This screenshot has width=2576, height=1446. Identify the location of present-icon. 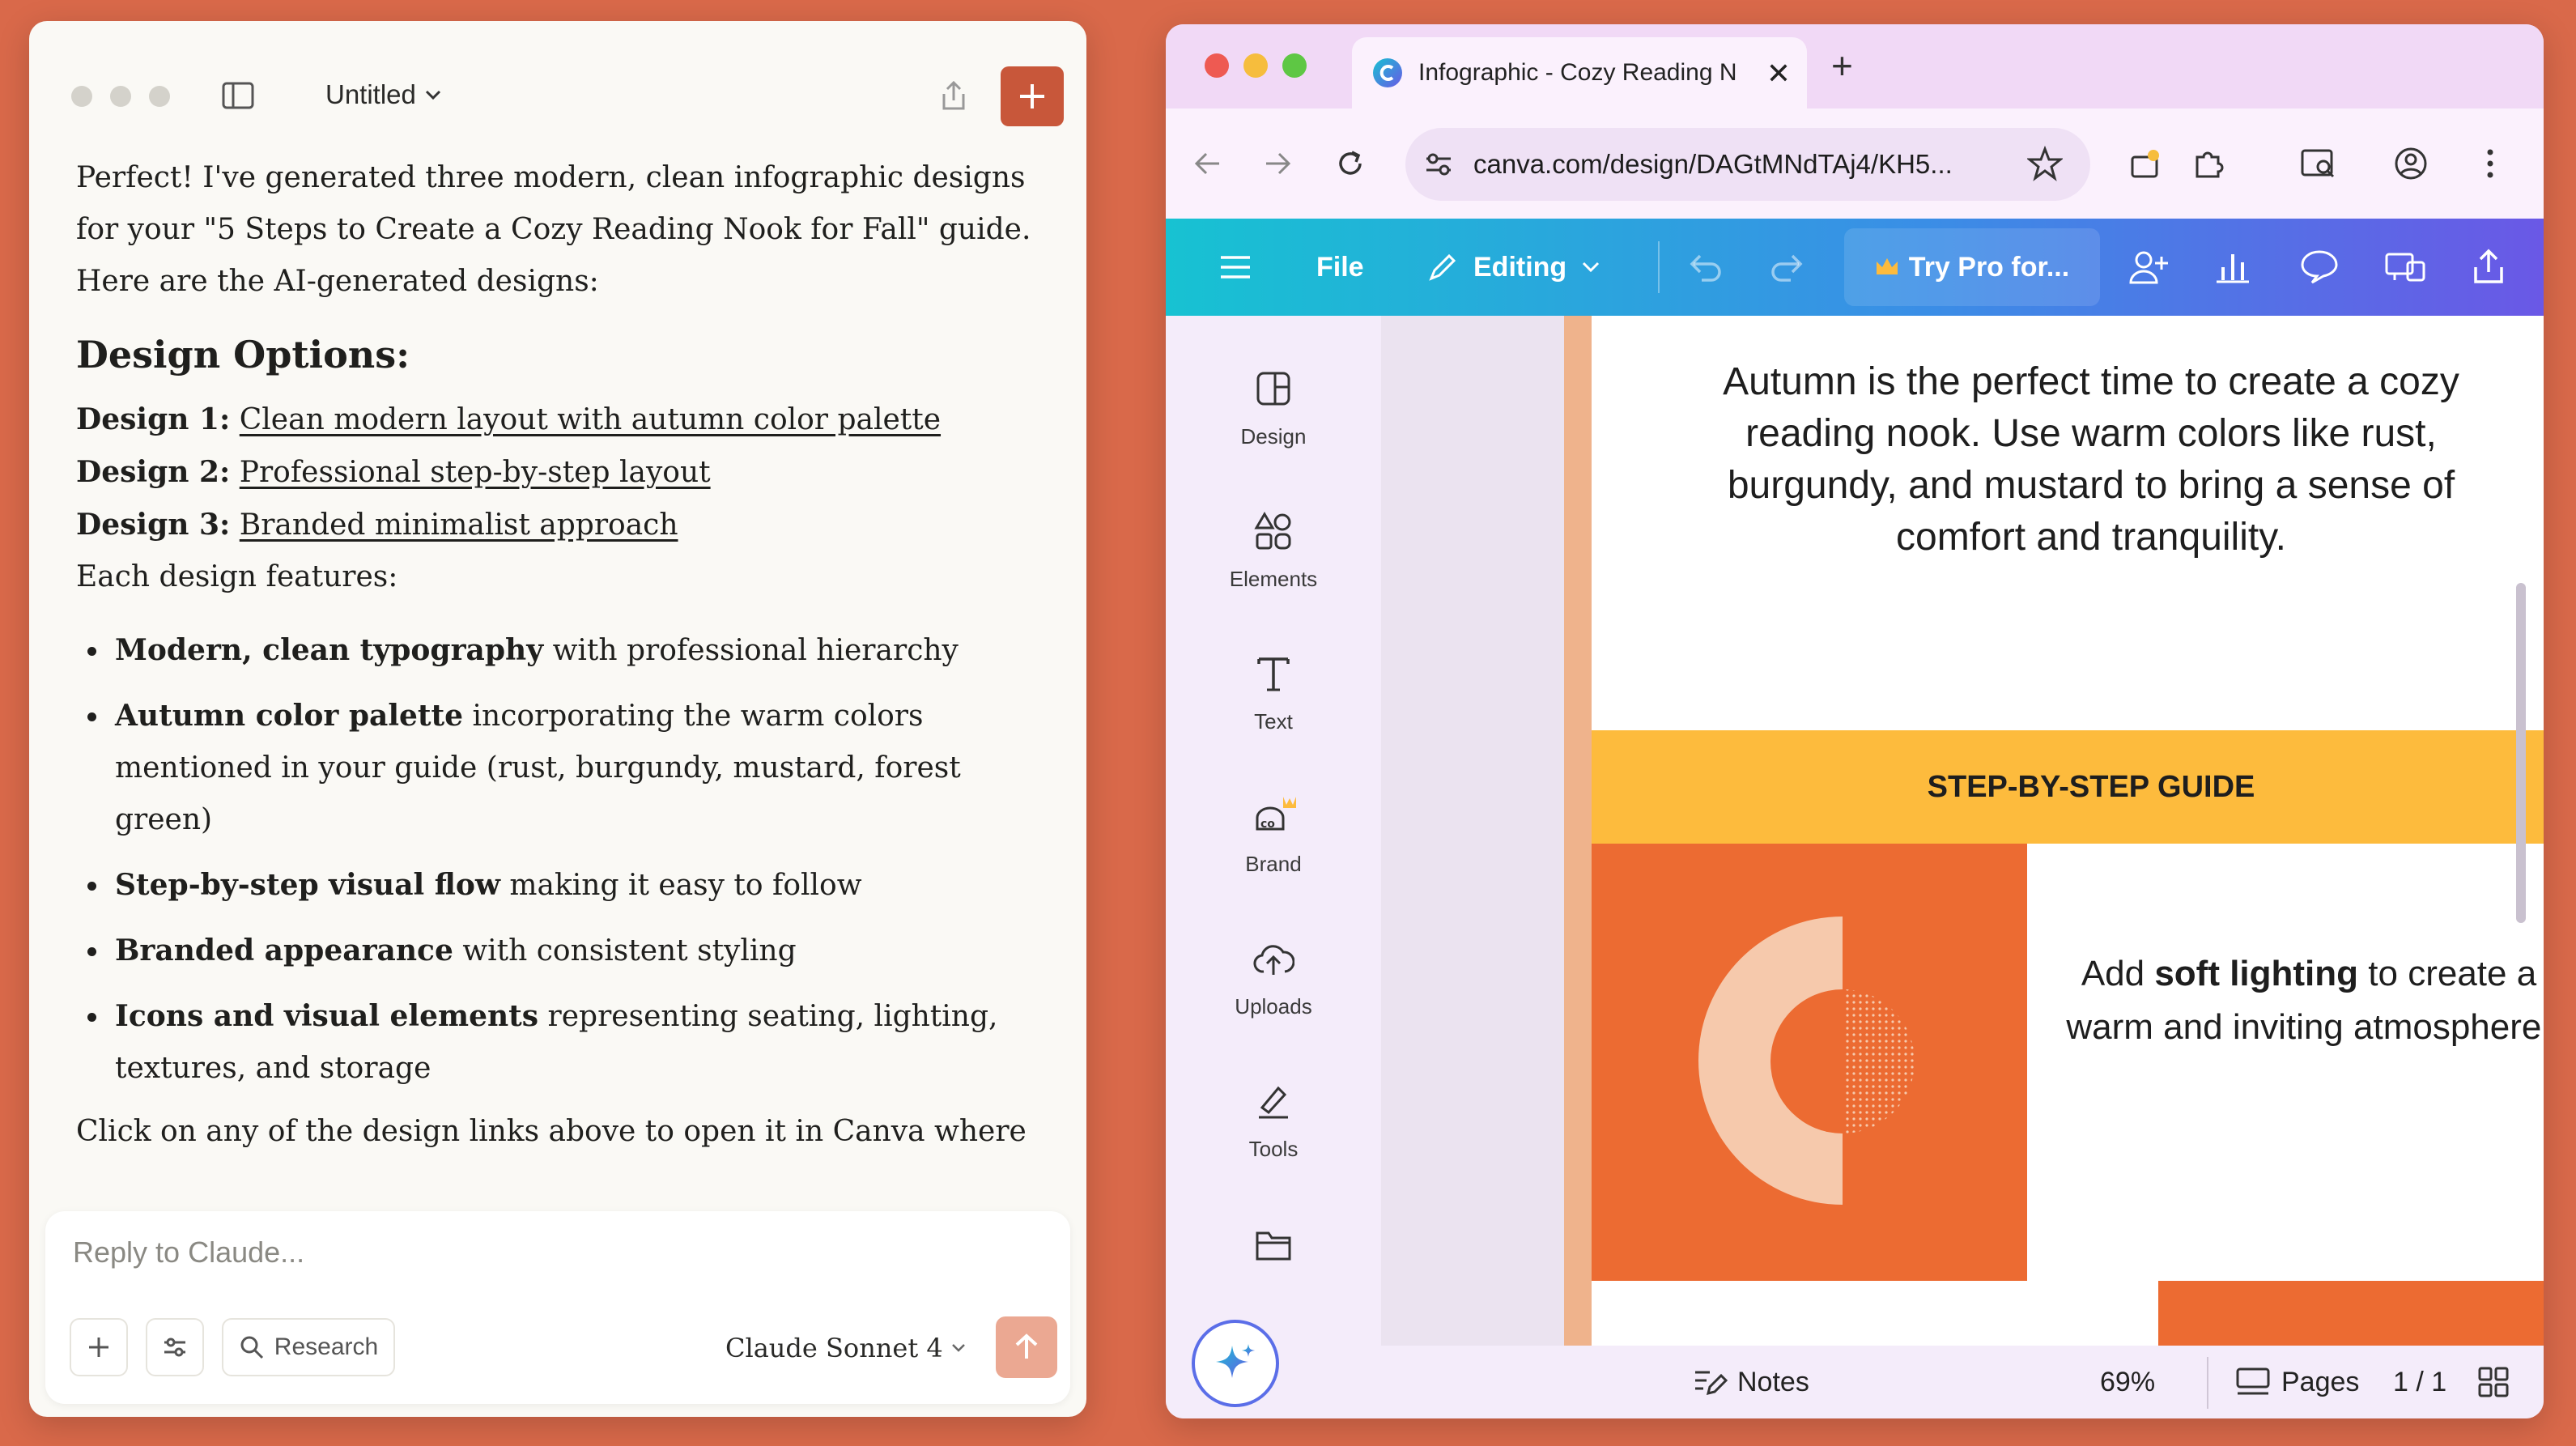
(2405, 267).